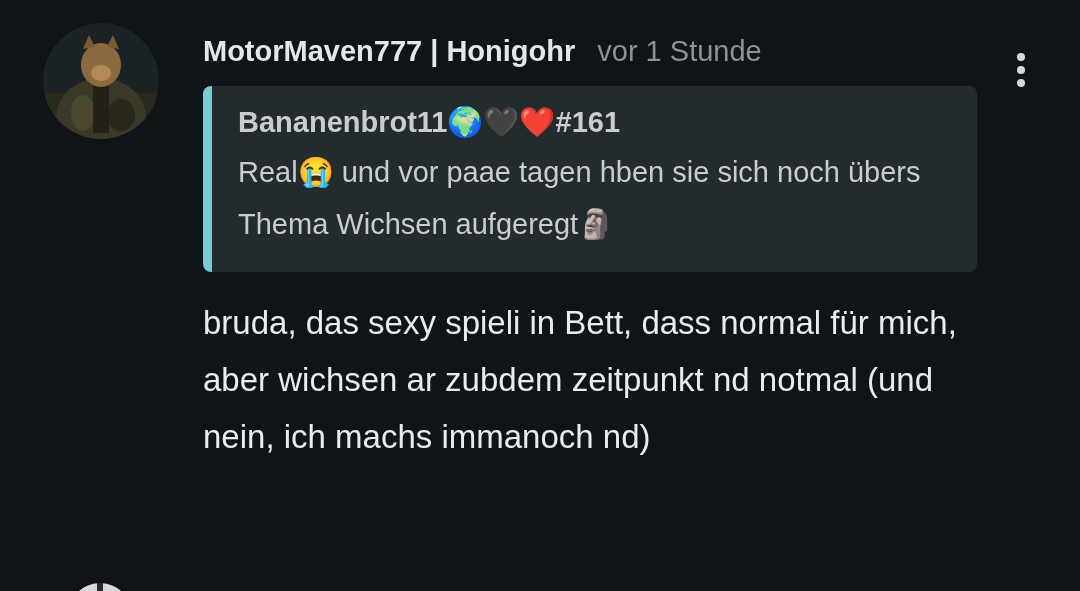 This screenshot has width=1080, height=591. I want to click on more-icon, so click(1021, 70).